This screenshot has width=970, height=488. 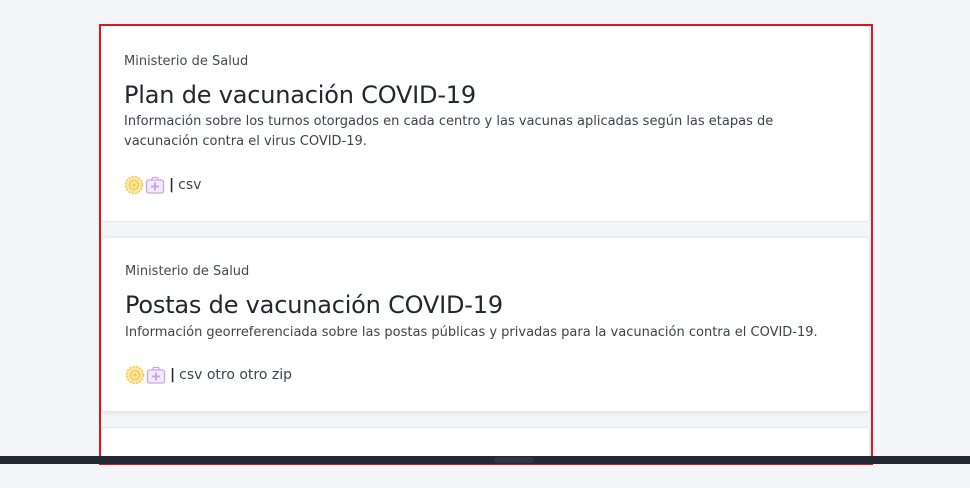 I want to click on dataset-formats-row: | csv otro otro zip, so click(x=208, y=375).